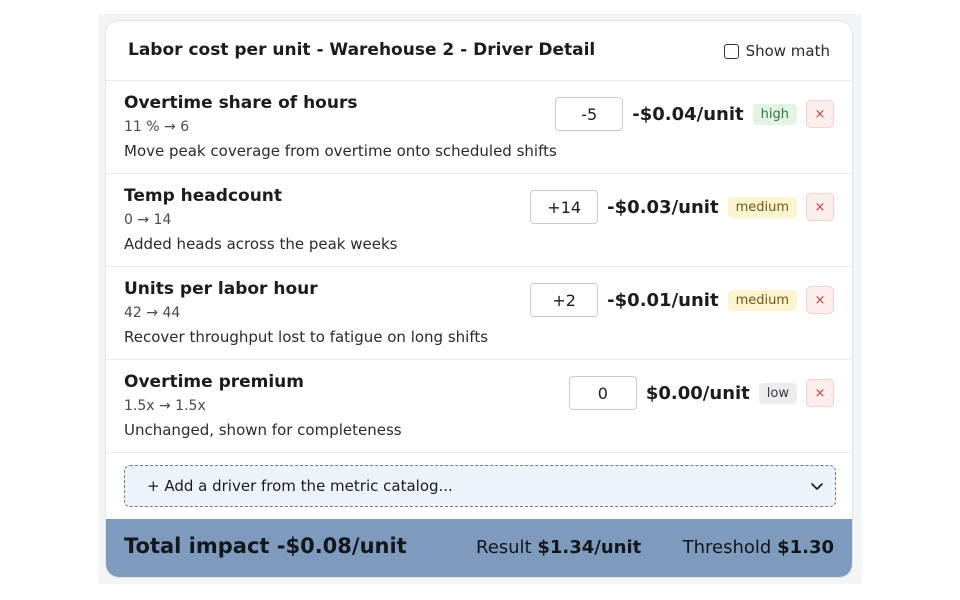 Image resolution: width=960 pixels, height=600 pixels. I want to click on driver-change: 42 → 44, so click(152, 313).